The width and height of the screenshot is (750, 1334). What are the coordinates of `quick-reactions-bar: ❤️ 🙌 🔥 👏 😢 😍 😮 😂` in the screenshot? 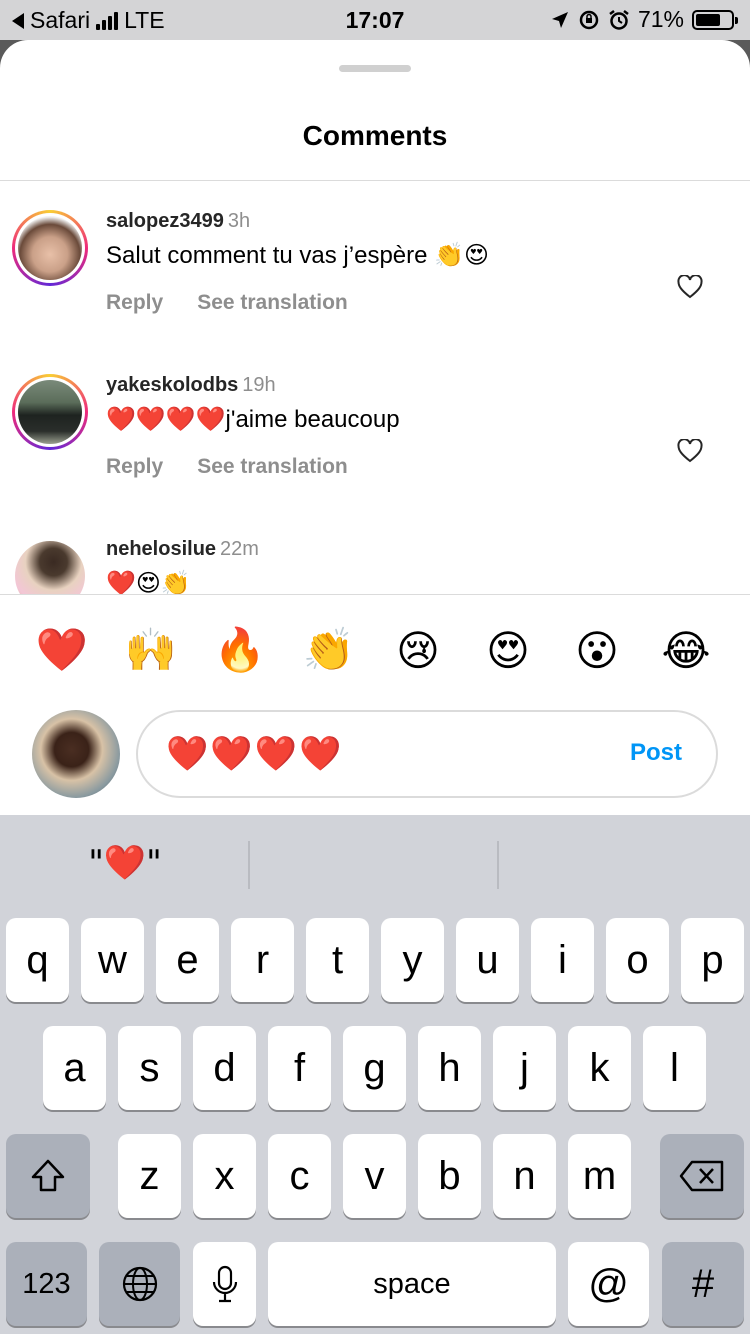 It's located at (375, 652).